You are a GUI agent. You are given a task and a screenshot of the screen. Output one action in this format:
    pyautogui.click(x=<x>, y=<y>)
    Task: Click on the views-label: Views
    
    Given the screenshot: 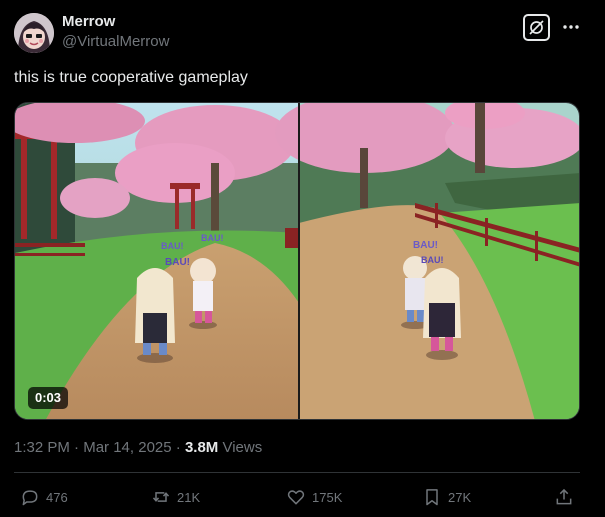 What is the action you would take?
    pyautogui.click(x=242, y=447)
    